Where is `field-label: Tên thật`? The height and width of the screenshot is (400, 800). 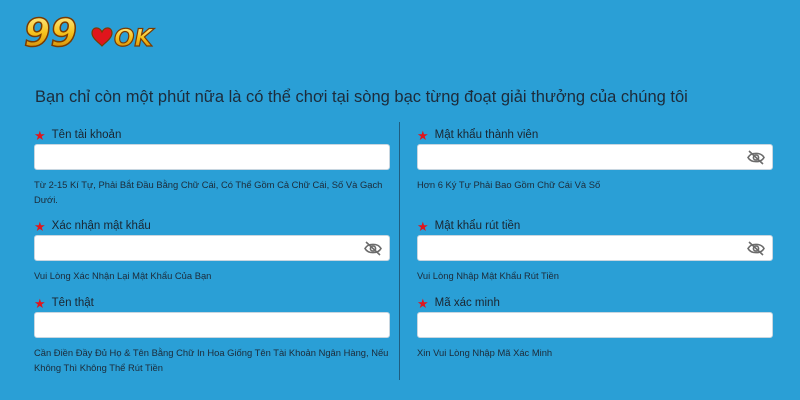
field-label: Tên thật is located at coordinates (72, 303).